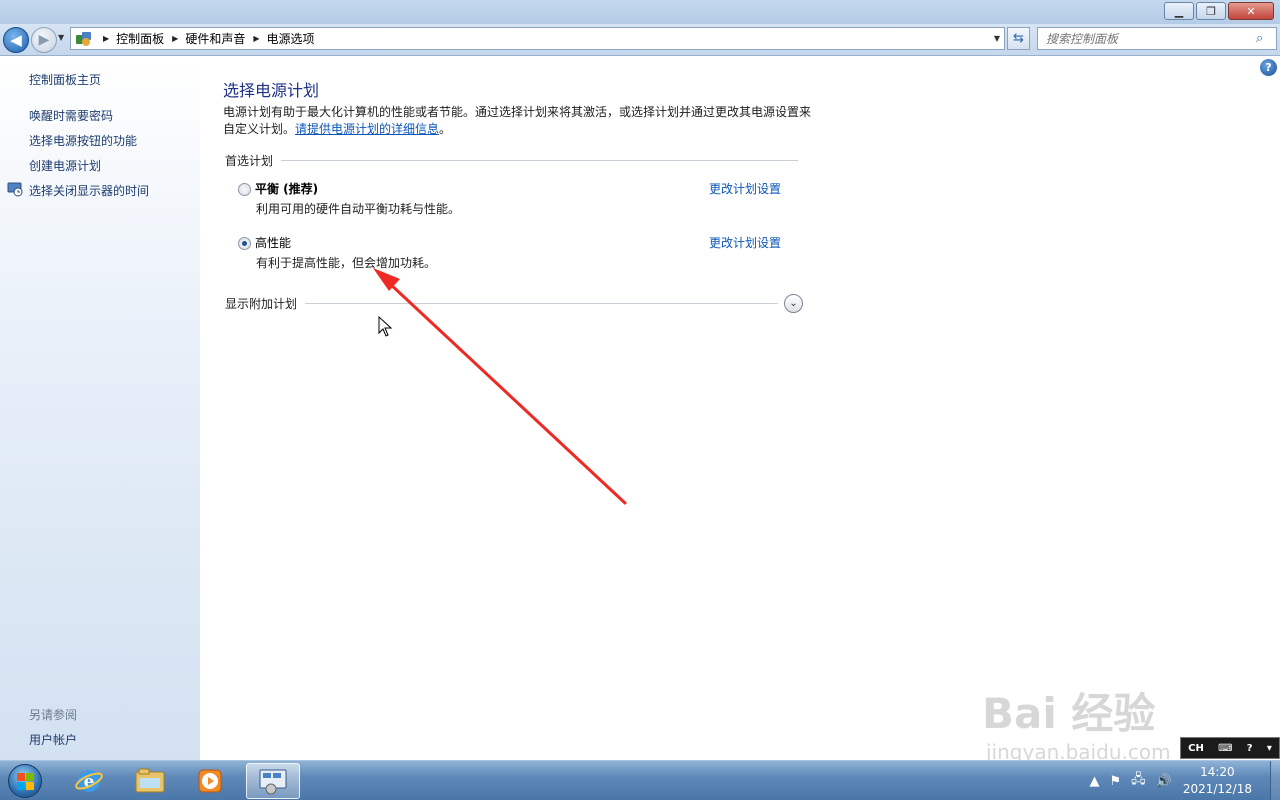 The image size is (1280, 800). Describe the element at coordinates (53, 715) in the screenshot. I see `see-also-heading: 另请参阅` at that location.